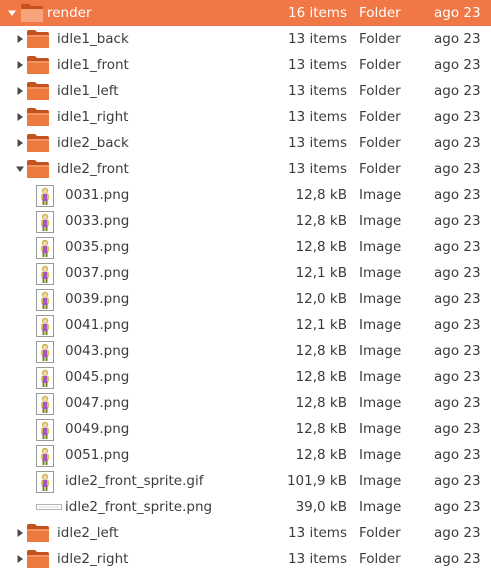 Image resolution: width=491 pixels, height=578 pixels. What do you see at coordinates (245, 39) in the screenshot?
I see `folder-row-idle1-back: idle1_back 13 items Folder ago 23` at bounding box center [245, 39].